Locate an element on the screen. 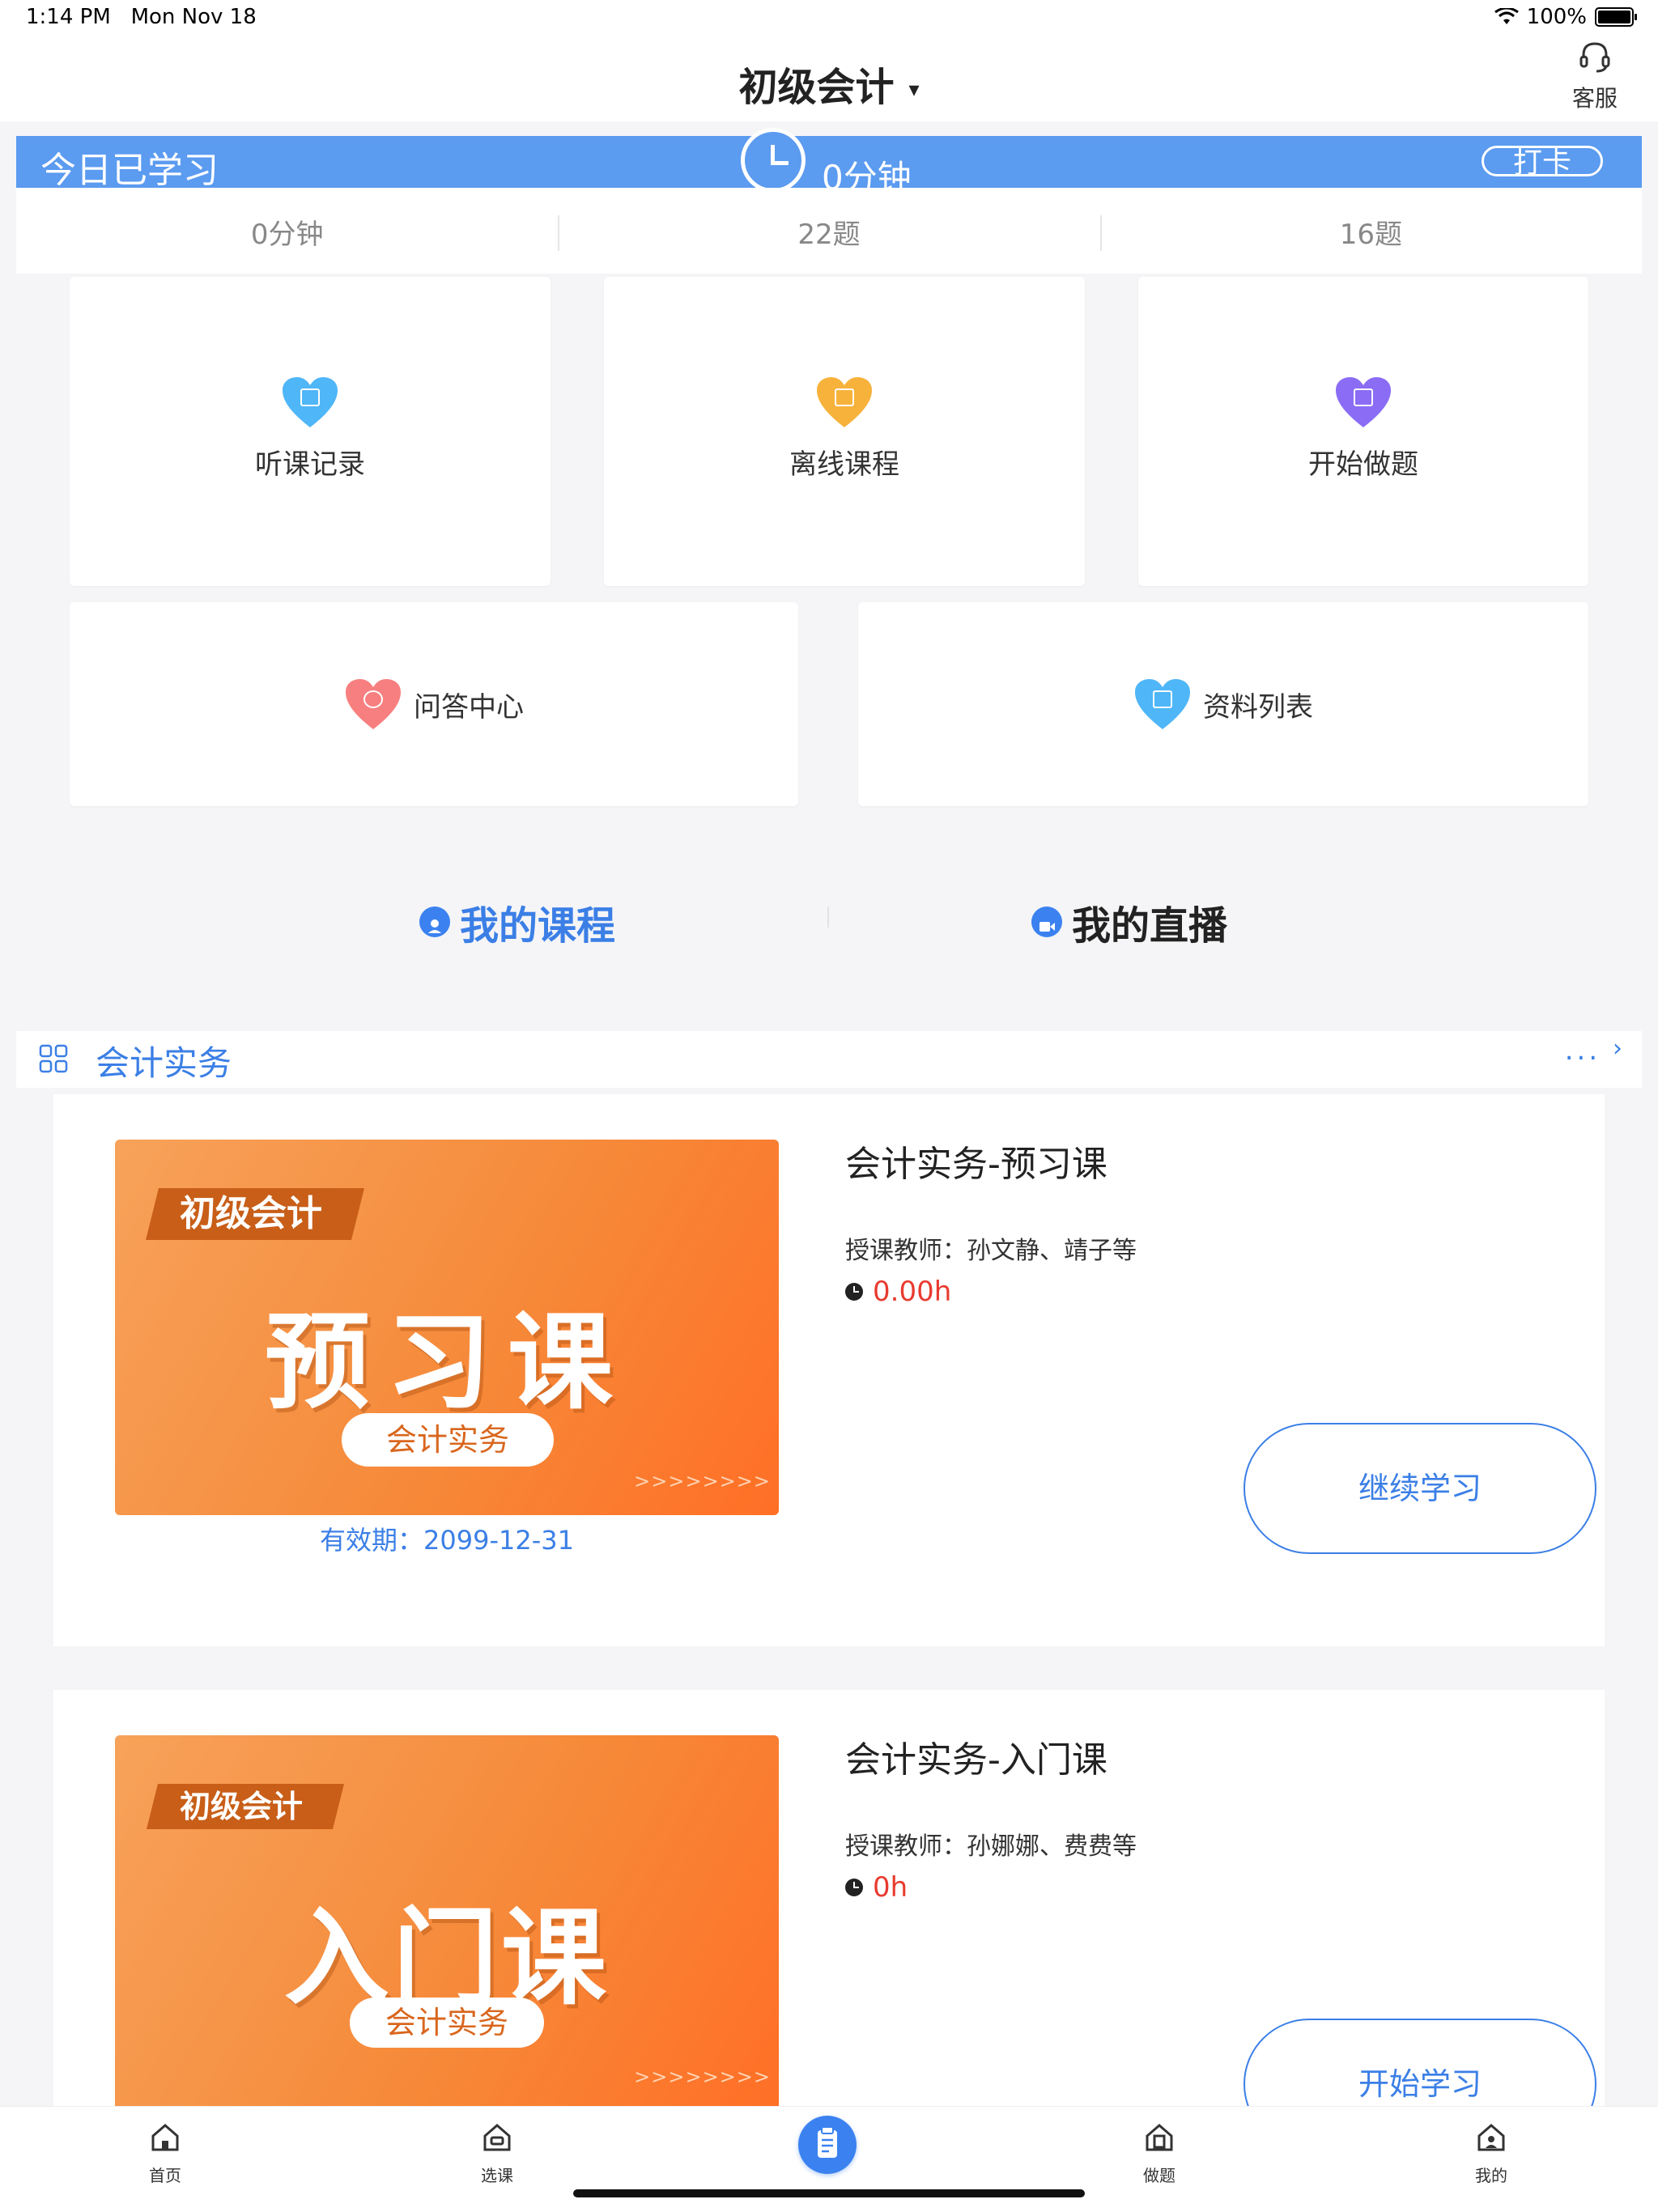  hours-value: 0h is located at coordinates (890, 1887).